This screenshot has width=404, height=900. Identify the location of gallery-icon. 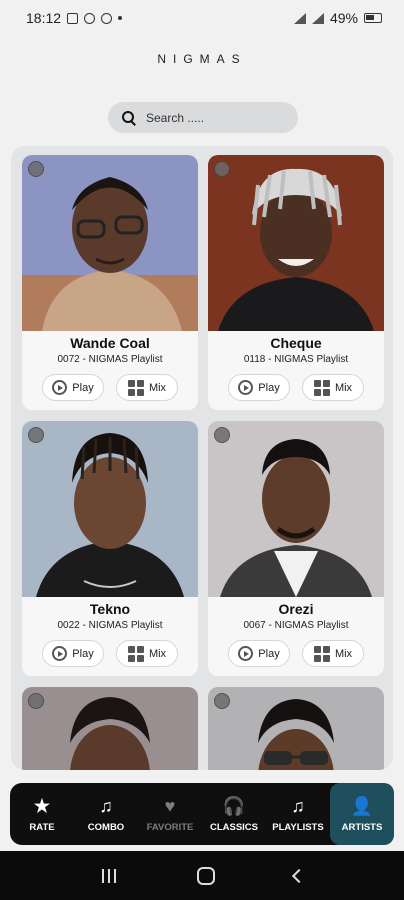
(73, 18).